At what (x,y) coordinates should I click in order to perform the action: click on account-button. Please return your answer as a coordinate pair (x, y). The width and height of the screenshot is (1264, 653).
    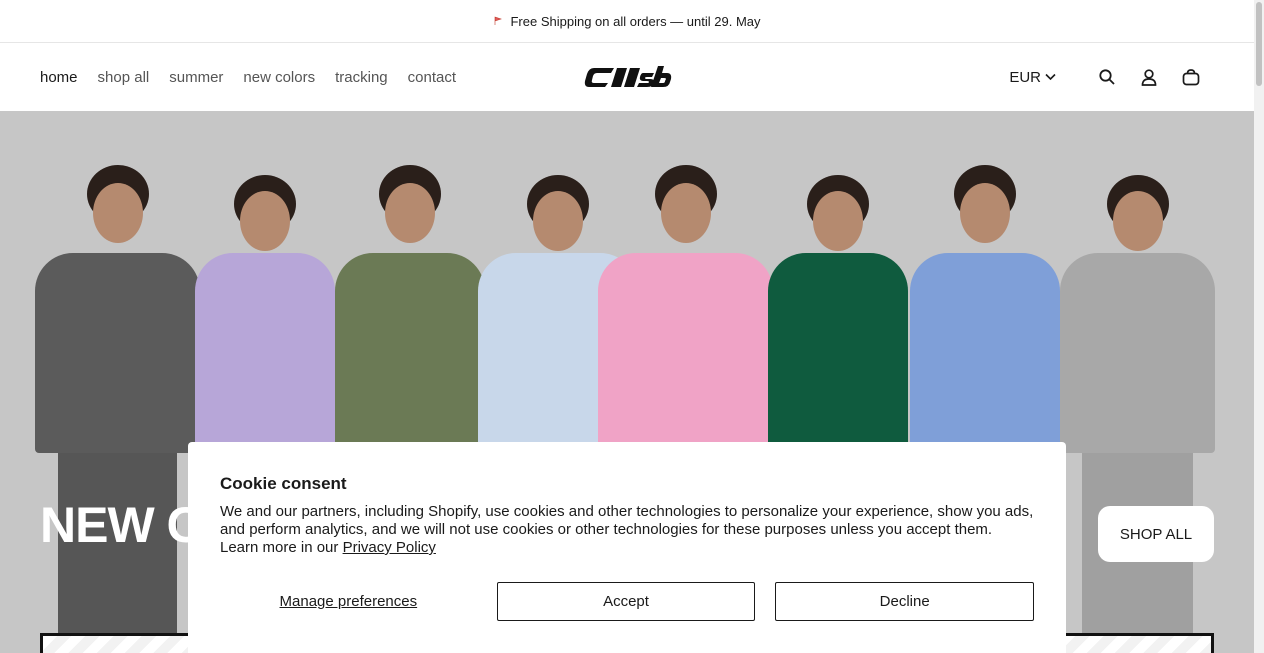
    Looking at the image, I should click on (1149, 77).